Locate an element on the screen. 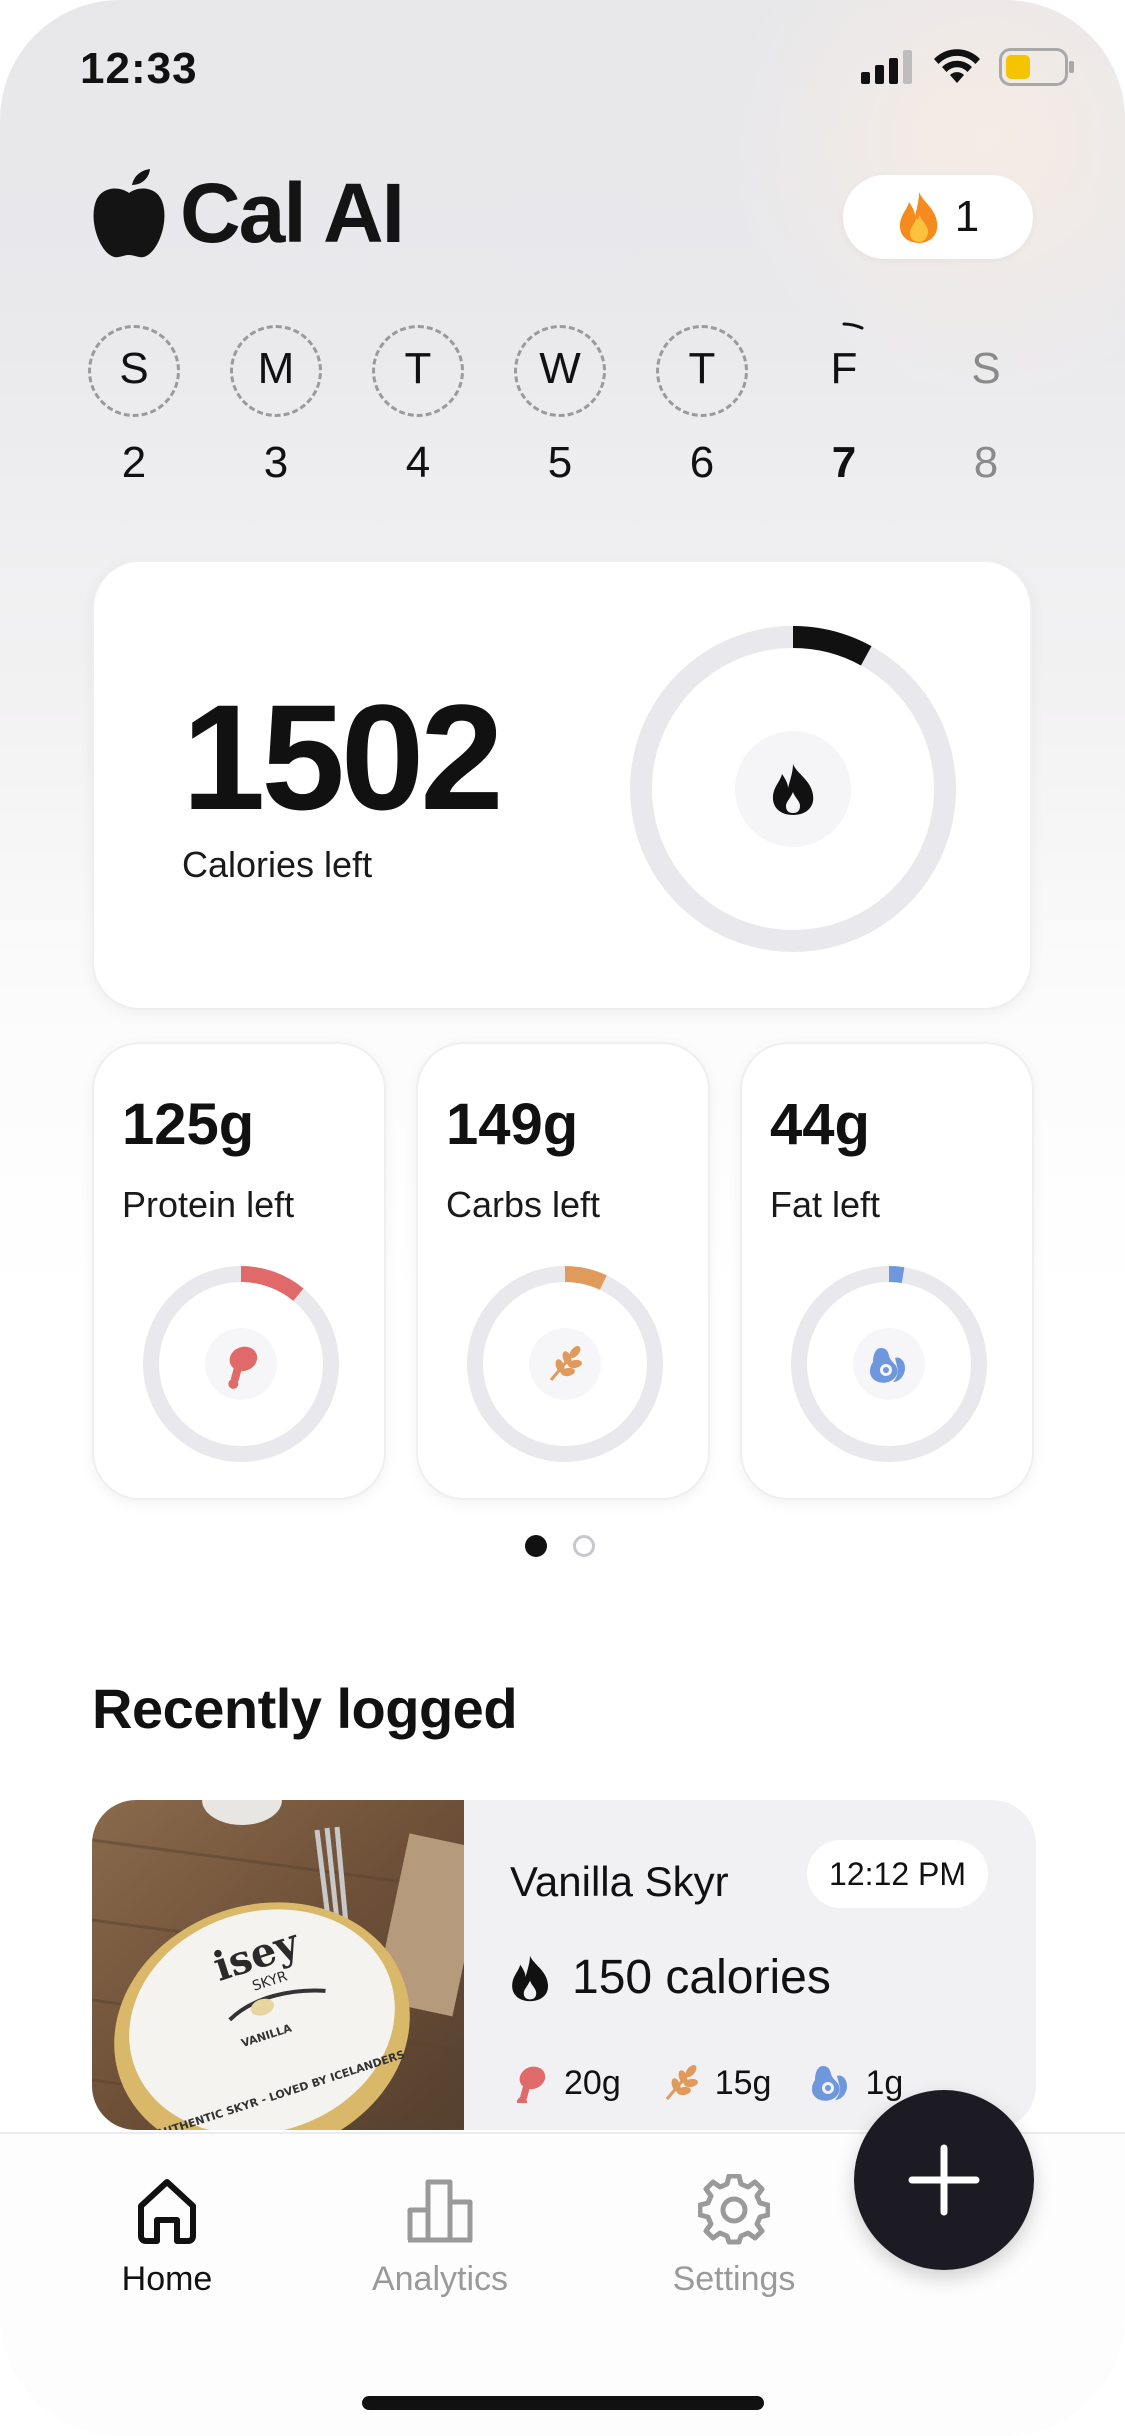 The height and width of the screenshot is (2436, 1125). brand: Cal AI is located at coordinates (248, 213).